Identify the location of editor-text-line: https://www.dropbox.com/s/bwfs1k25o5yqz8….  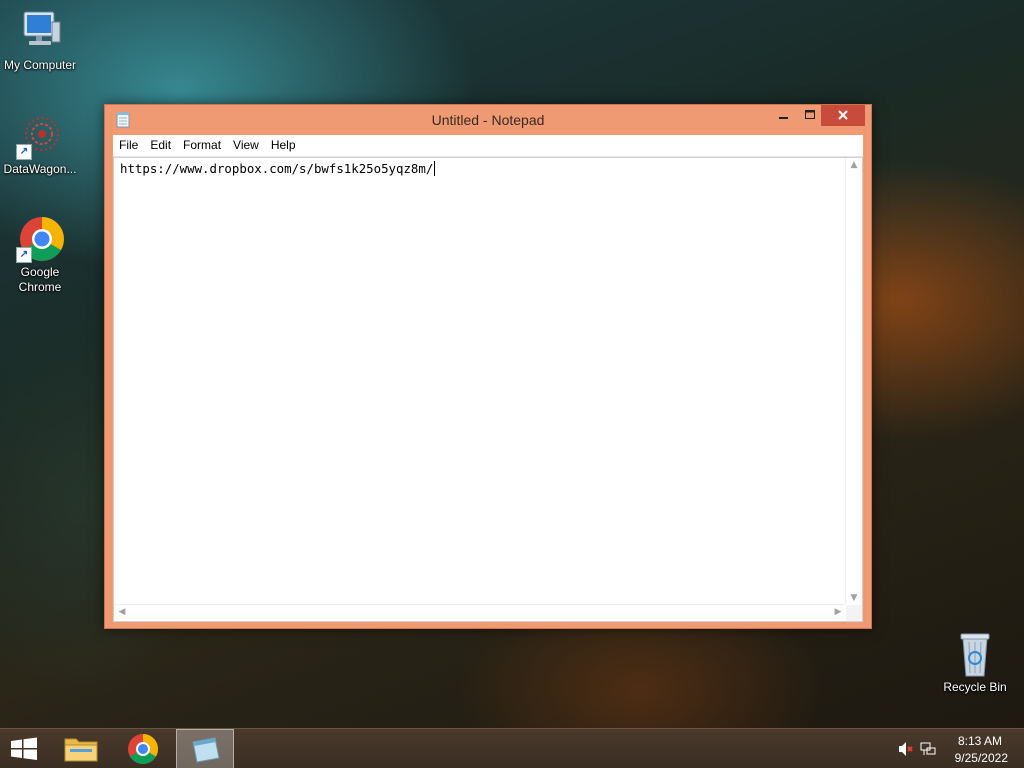
(277, 168).